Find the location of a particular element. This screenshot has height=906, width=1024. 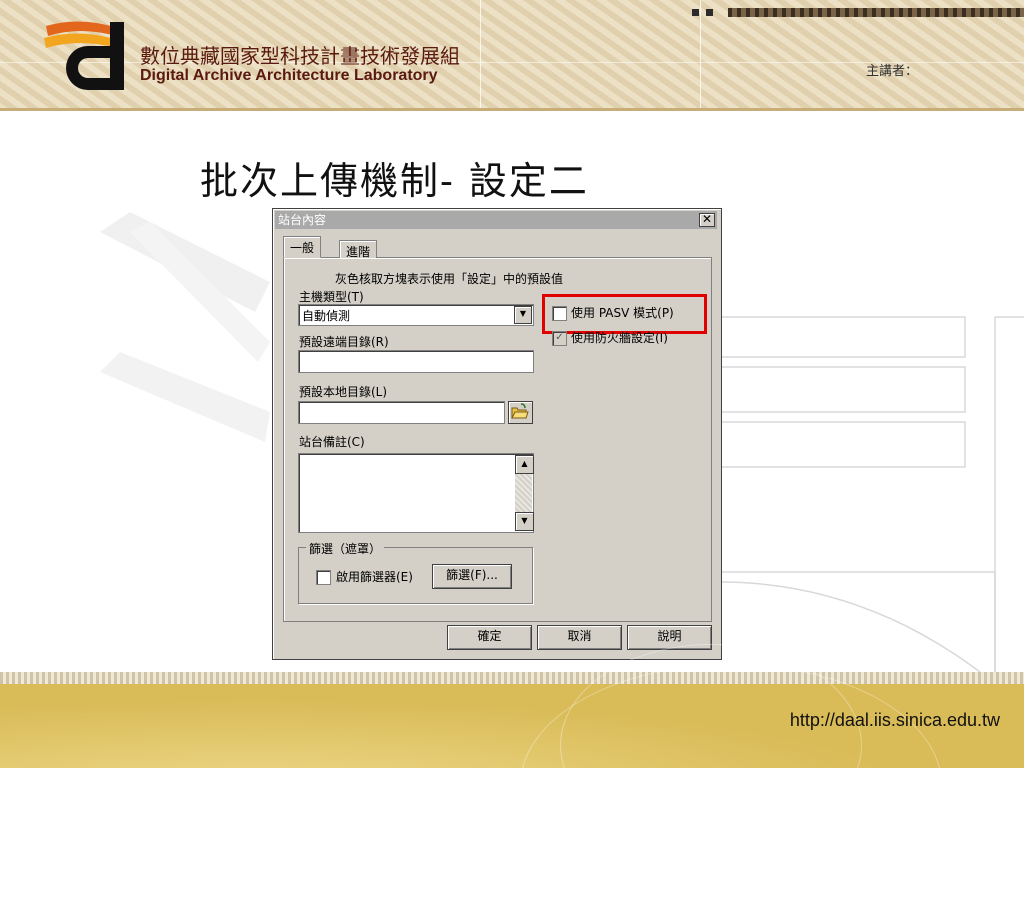

host-type-value: 自動偵測 is located at coordinates (326, 316).